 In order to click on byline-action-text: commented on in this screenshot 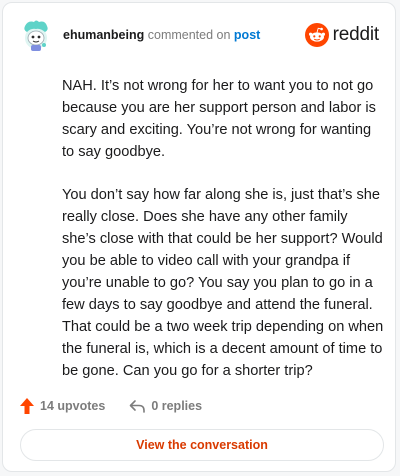, I will do `click(189, 35)`.